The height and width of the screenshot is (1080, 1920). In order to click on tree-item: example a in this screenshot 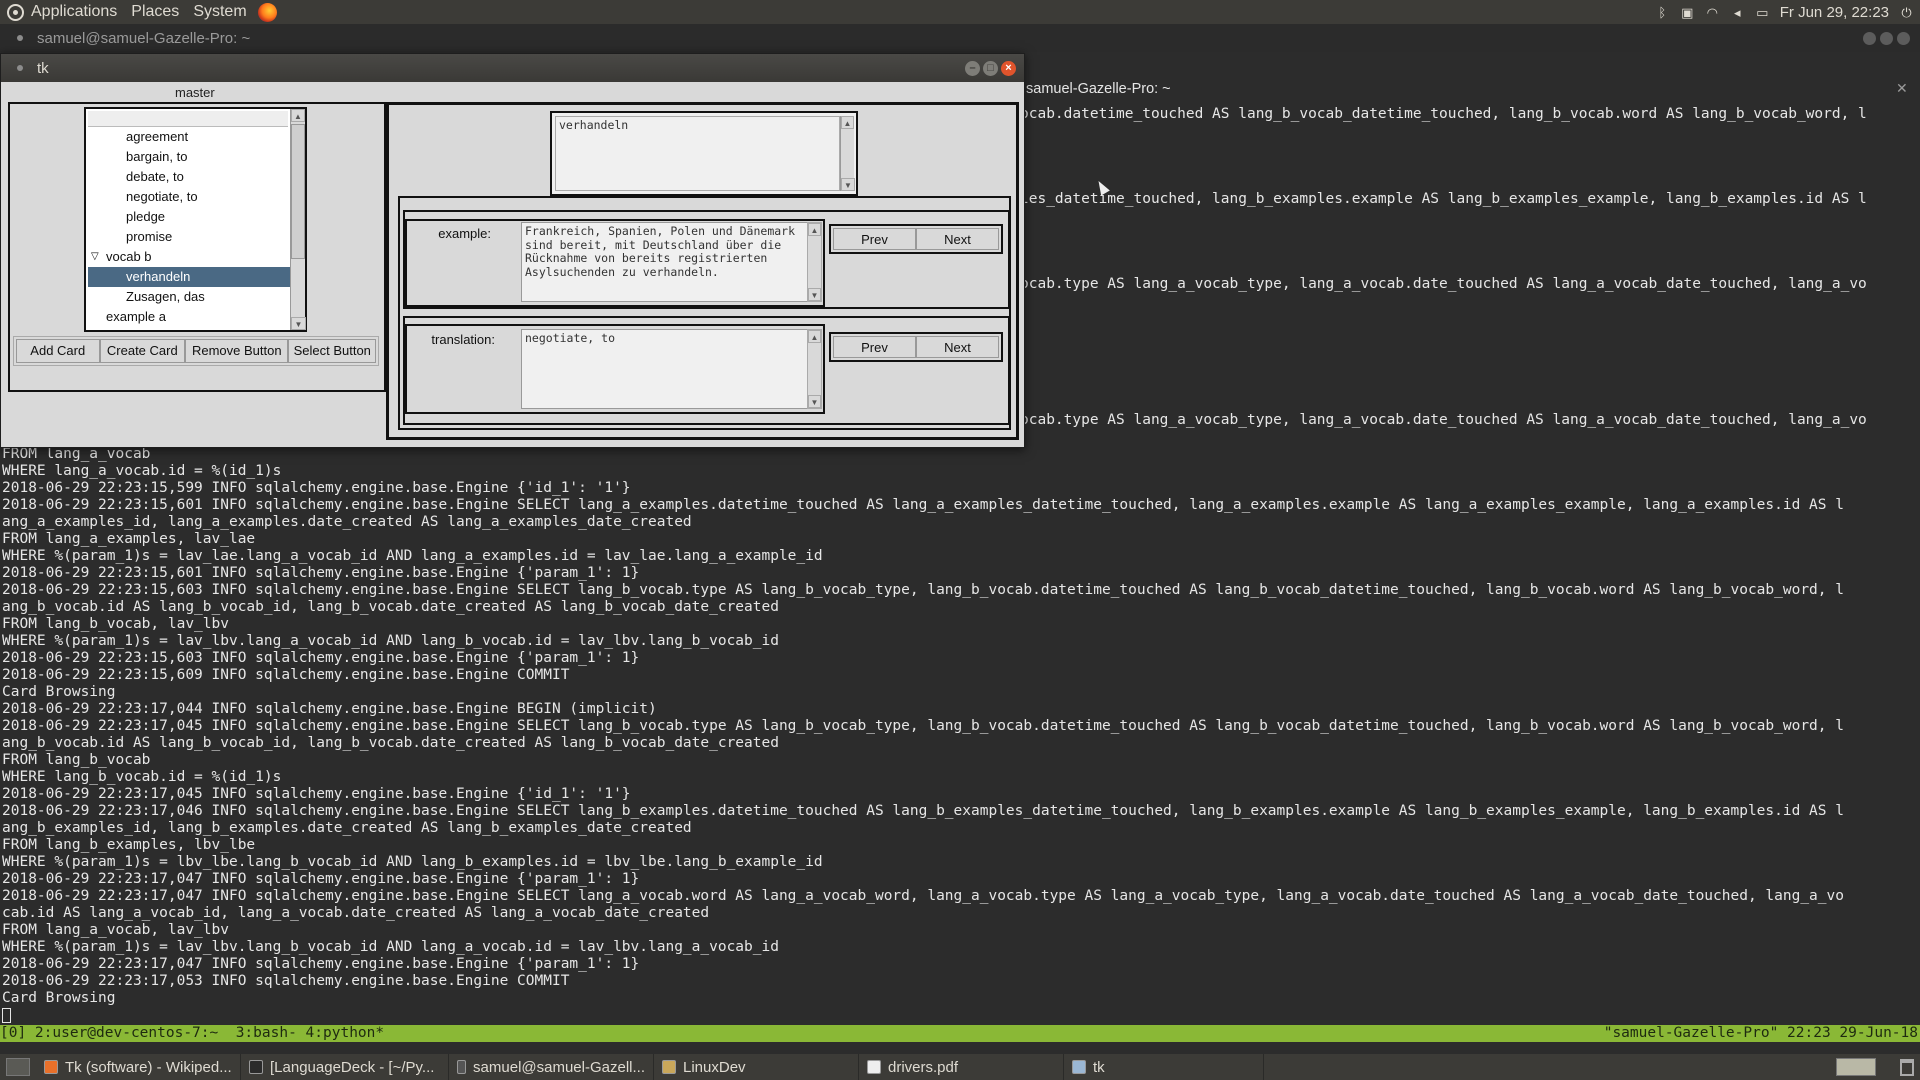, I will do `click(189, 317)`.